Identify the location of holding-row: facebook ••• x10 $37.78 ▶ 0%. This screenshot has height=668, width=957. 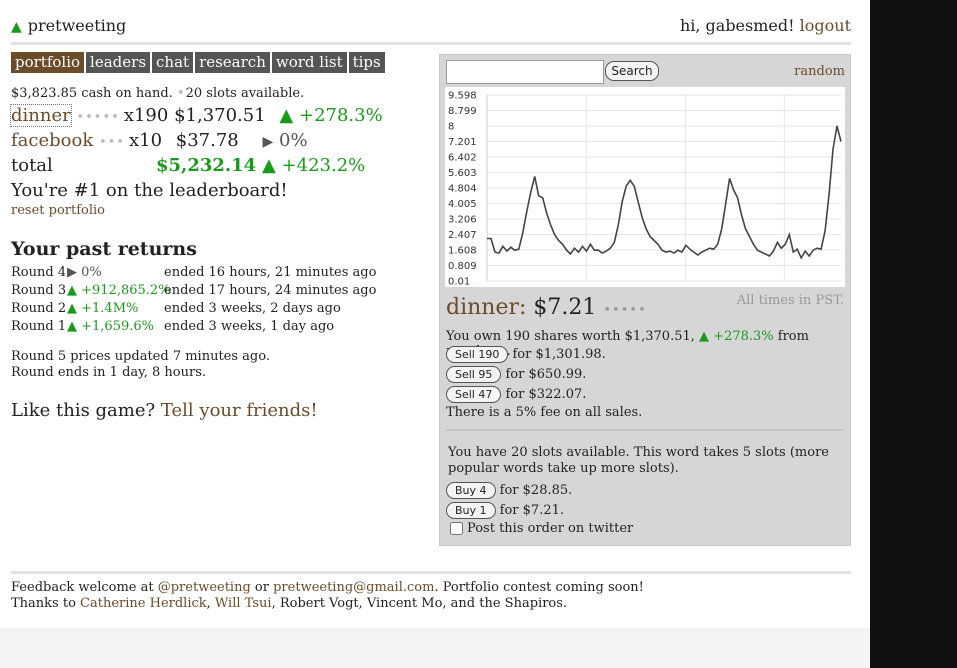
(159, 140).